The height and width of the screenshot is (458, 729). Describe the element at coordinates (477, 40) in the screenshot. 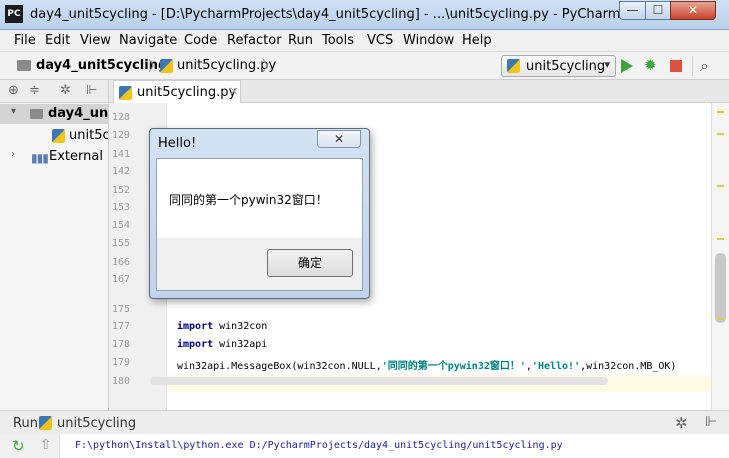

I see `menu-help: Help` at that location.